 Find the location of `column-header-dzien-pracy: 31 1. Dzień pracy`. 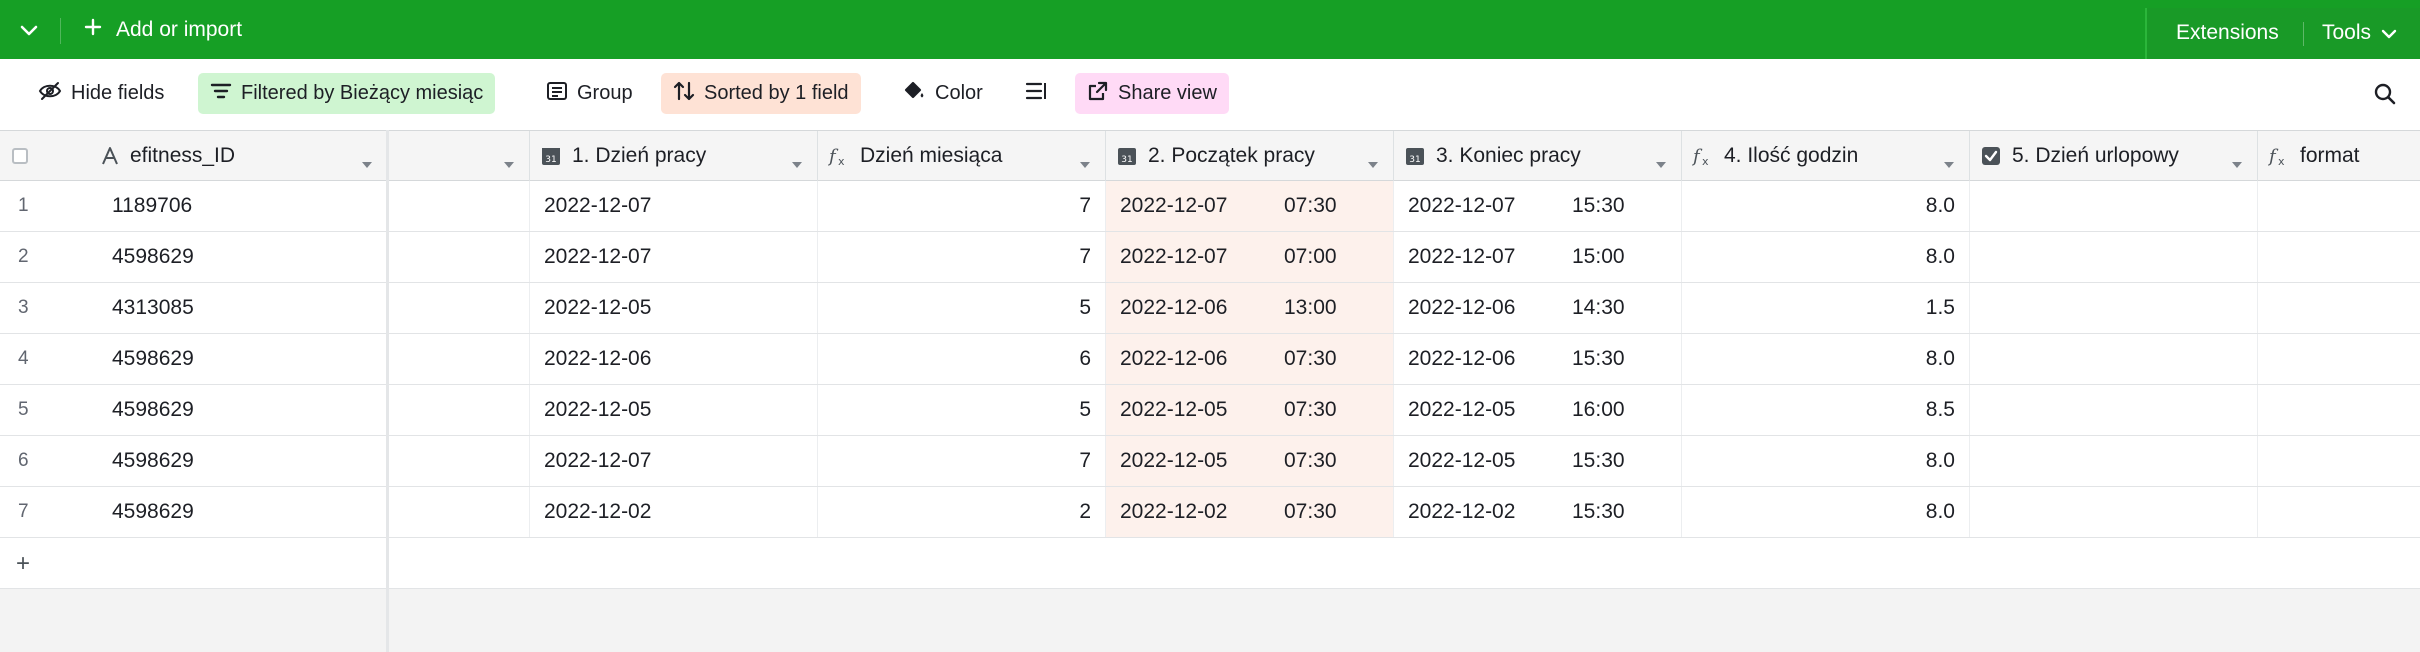

column-header-dzien-pracy: 31 1. Dzień pracy is located at coordinates (674, 156).